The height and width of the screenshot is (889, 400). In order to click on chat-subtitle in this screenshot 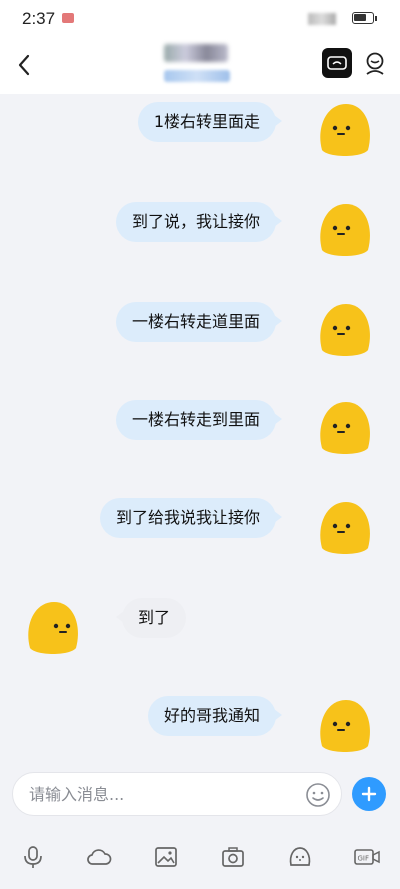, I will do `click(197, 76)`.